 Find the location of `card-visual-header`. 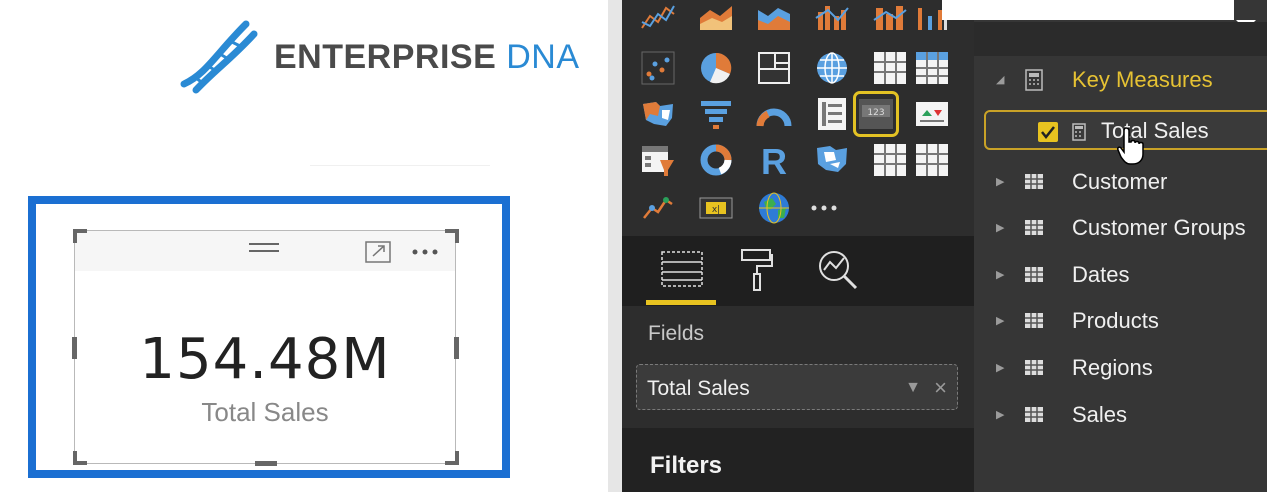

card-visual-header is located at coordinates (265, 251).